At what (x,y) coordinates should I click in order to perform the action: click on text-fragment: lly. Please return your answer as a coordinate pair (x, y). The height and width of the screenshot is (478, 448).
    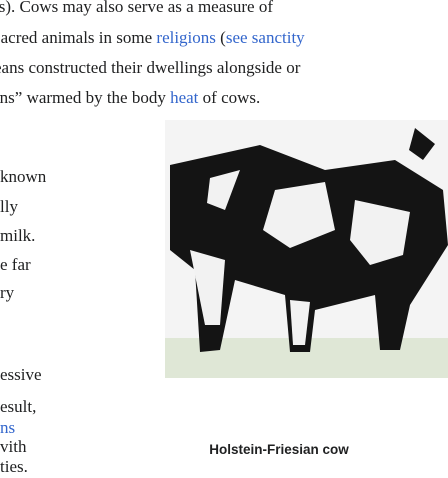
    Looking at the image, I should click on (9, 206).